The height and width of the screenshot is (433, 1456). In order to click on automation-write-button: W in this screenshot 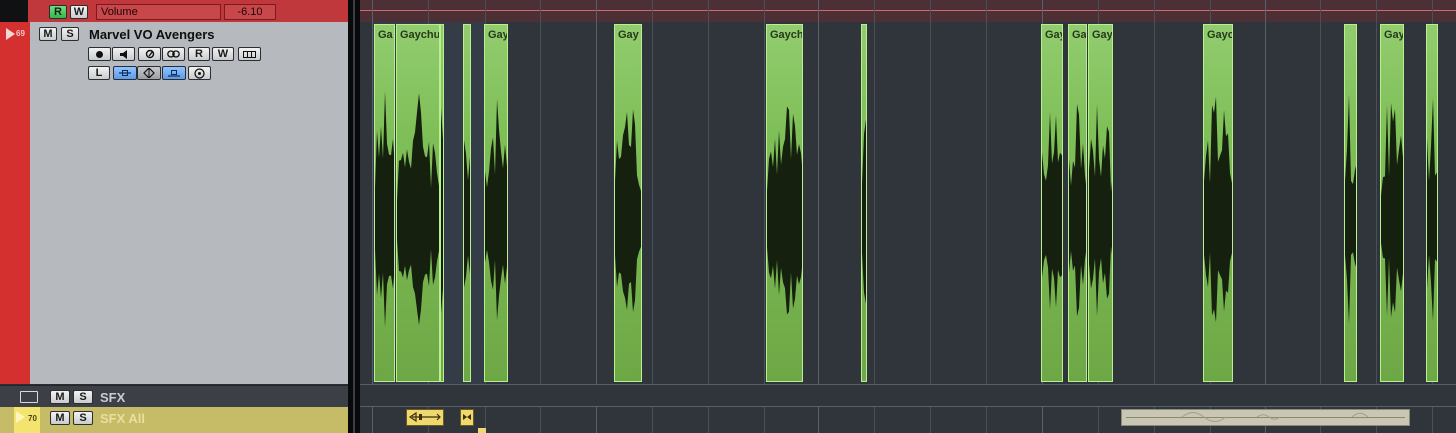, I will do `click(79, 12)`.